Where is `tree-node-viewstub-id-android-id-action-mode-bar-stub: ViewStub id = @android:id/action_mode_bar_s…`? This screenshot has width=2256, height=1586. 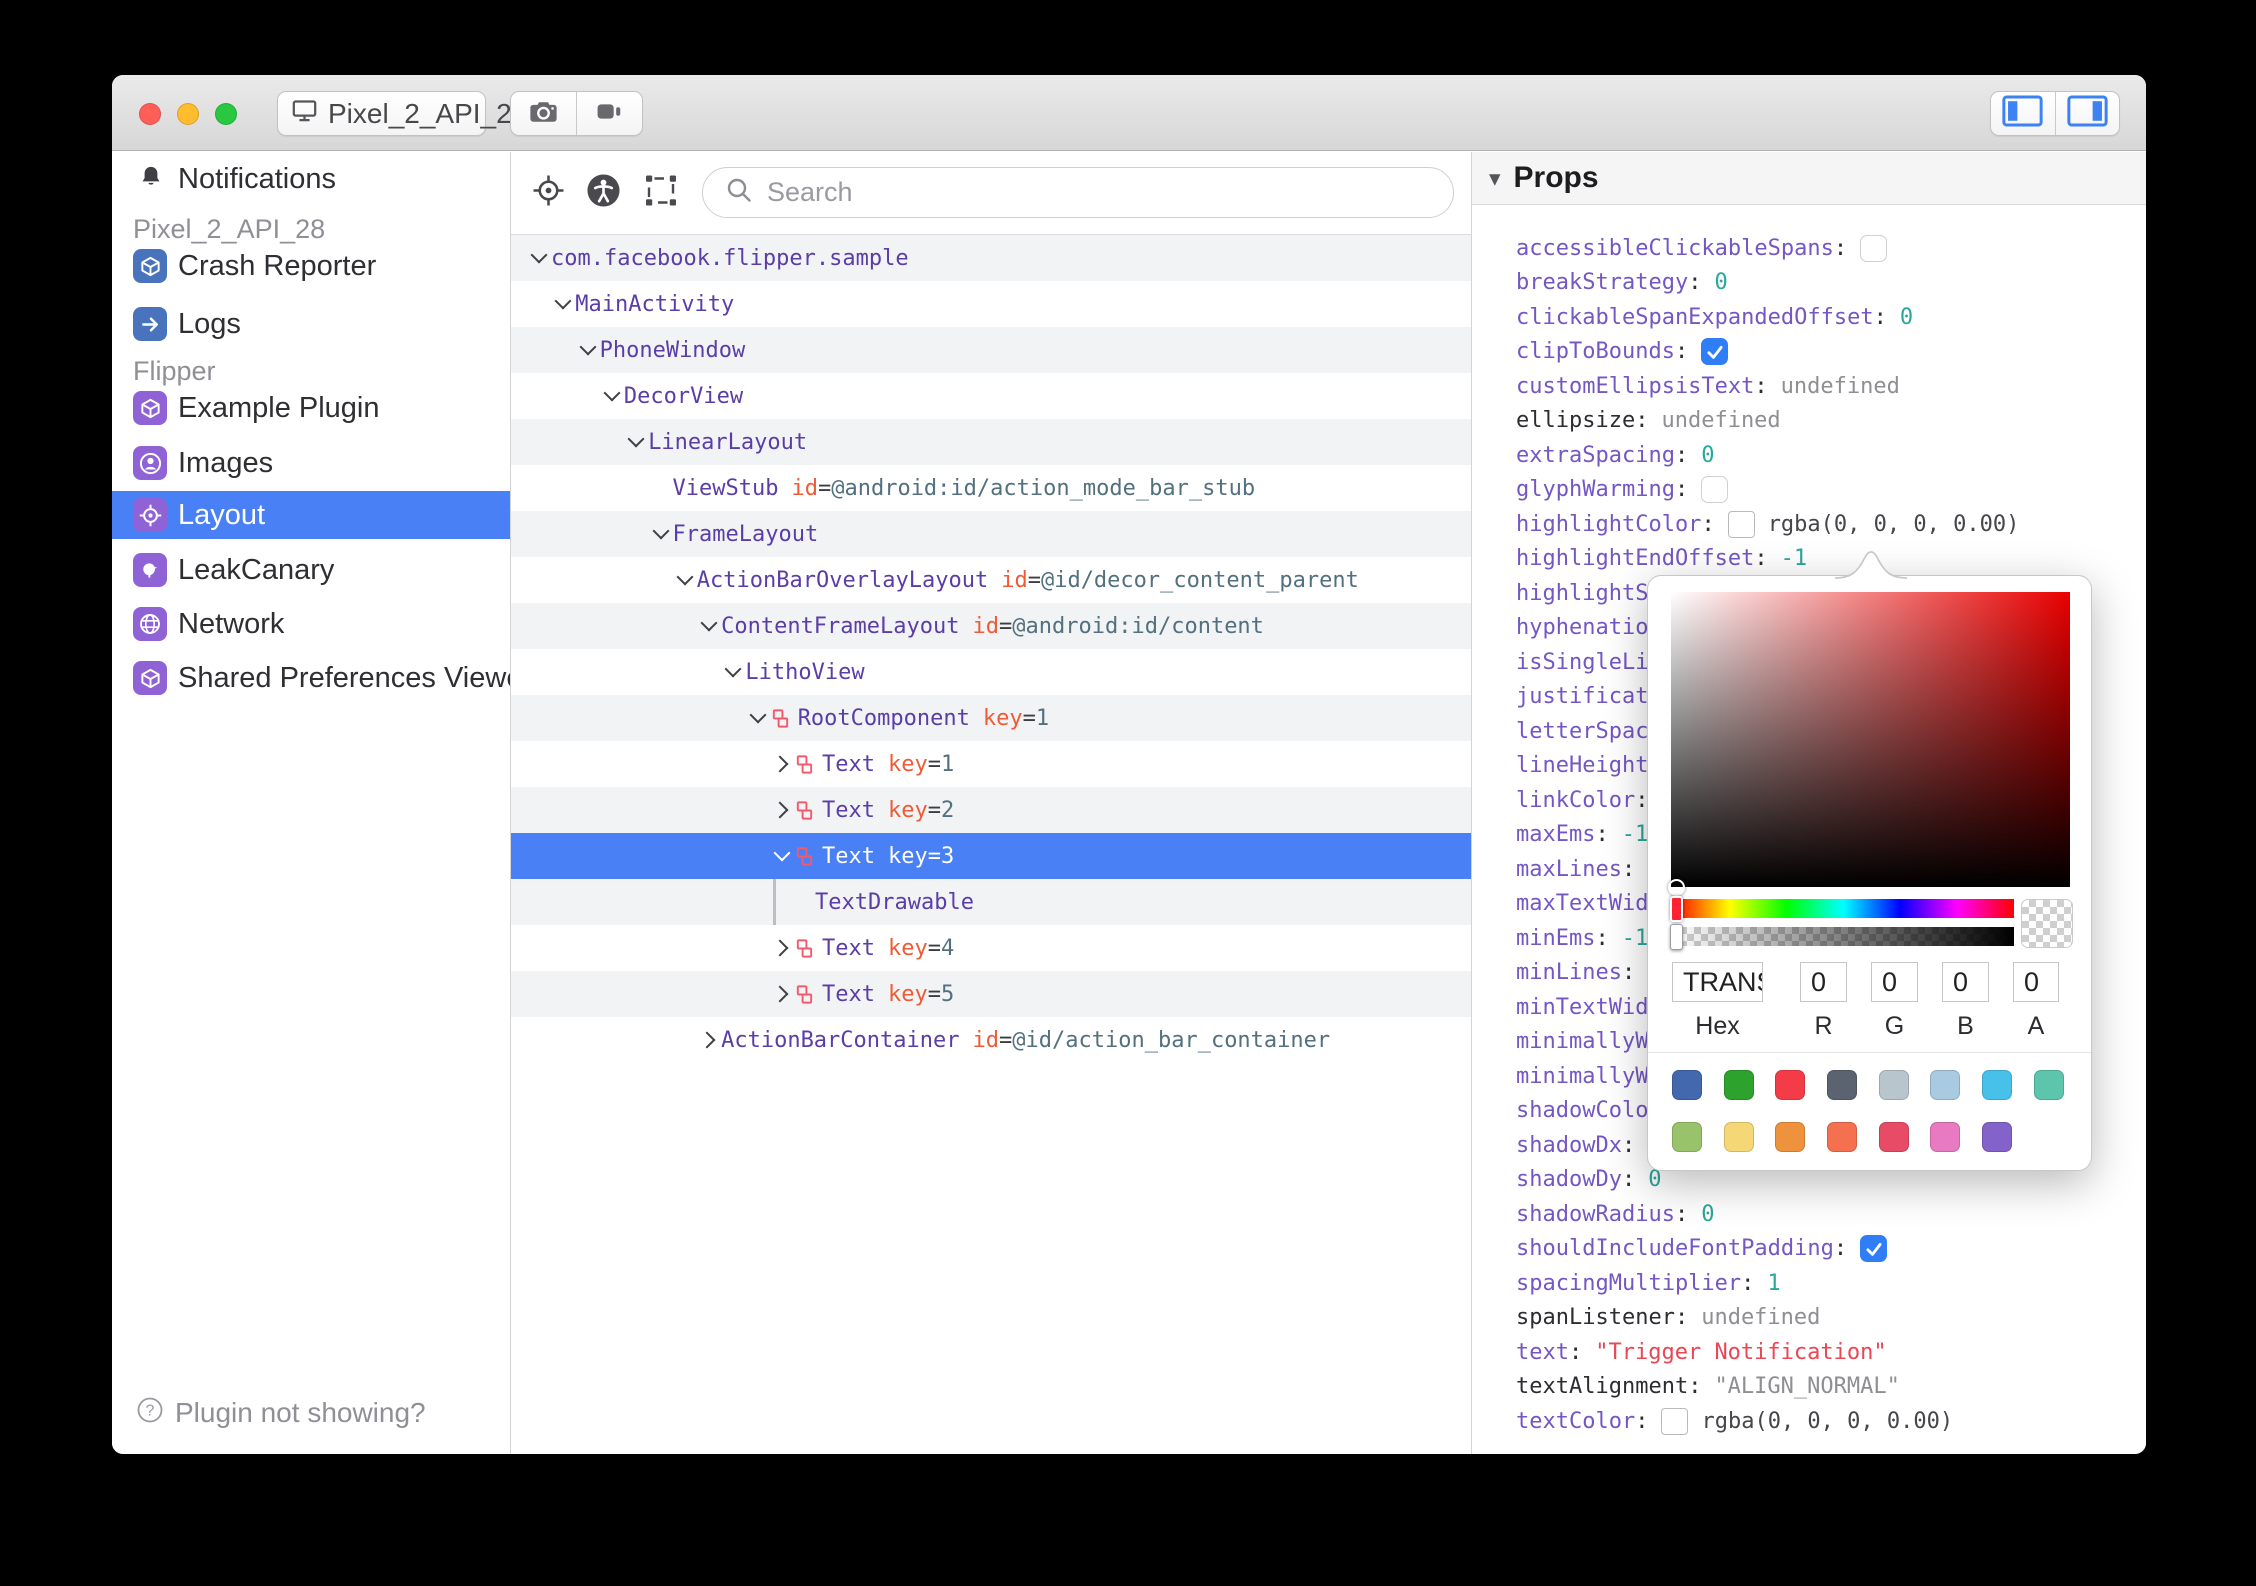
tree-node-viewstub-id-android-id-action-mode-bar-stub: ViewStub id = @android:id/action_mode_bar_s… is located at coordinates (991, 488).